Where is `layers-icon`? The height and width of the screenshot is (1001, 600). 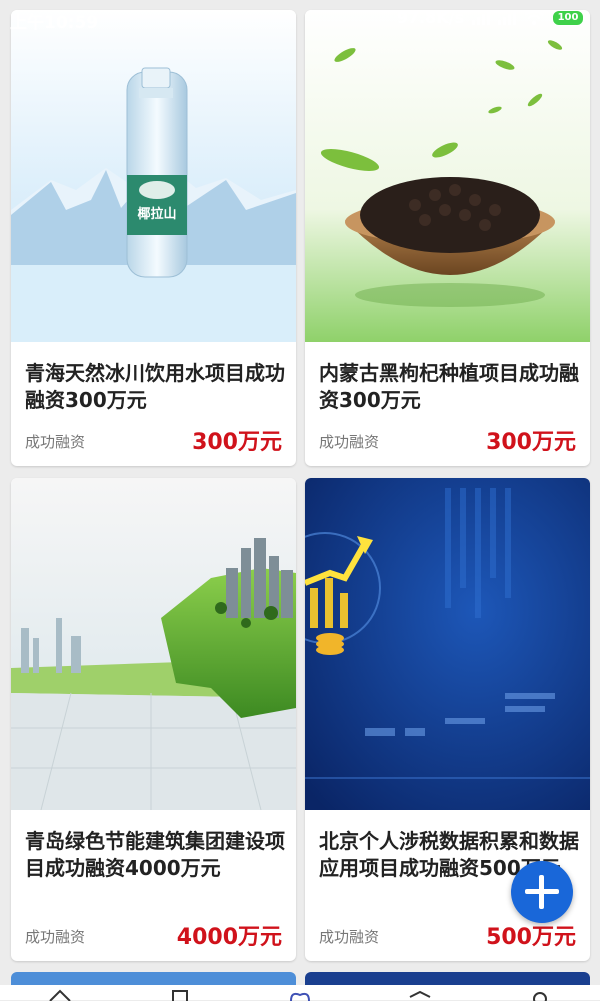 layers-icon is located at coordinates (420, 995).